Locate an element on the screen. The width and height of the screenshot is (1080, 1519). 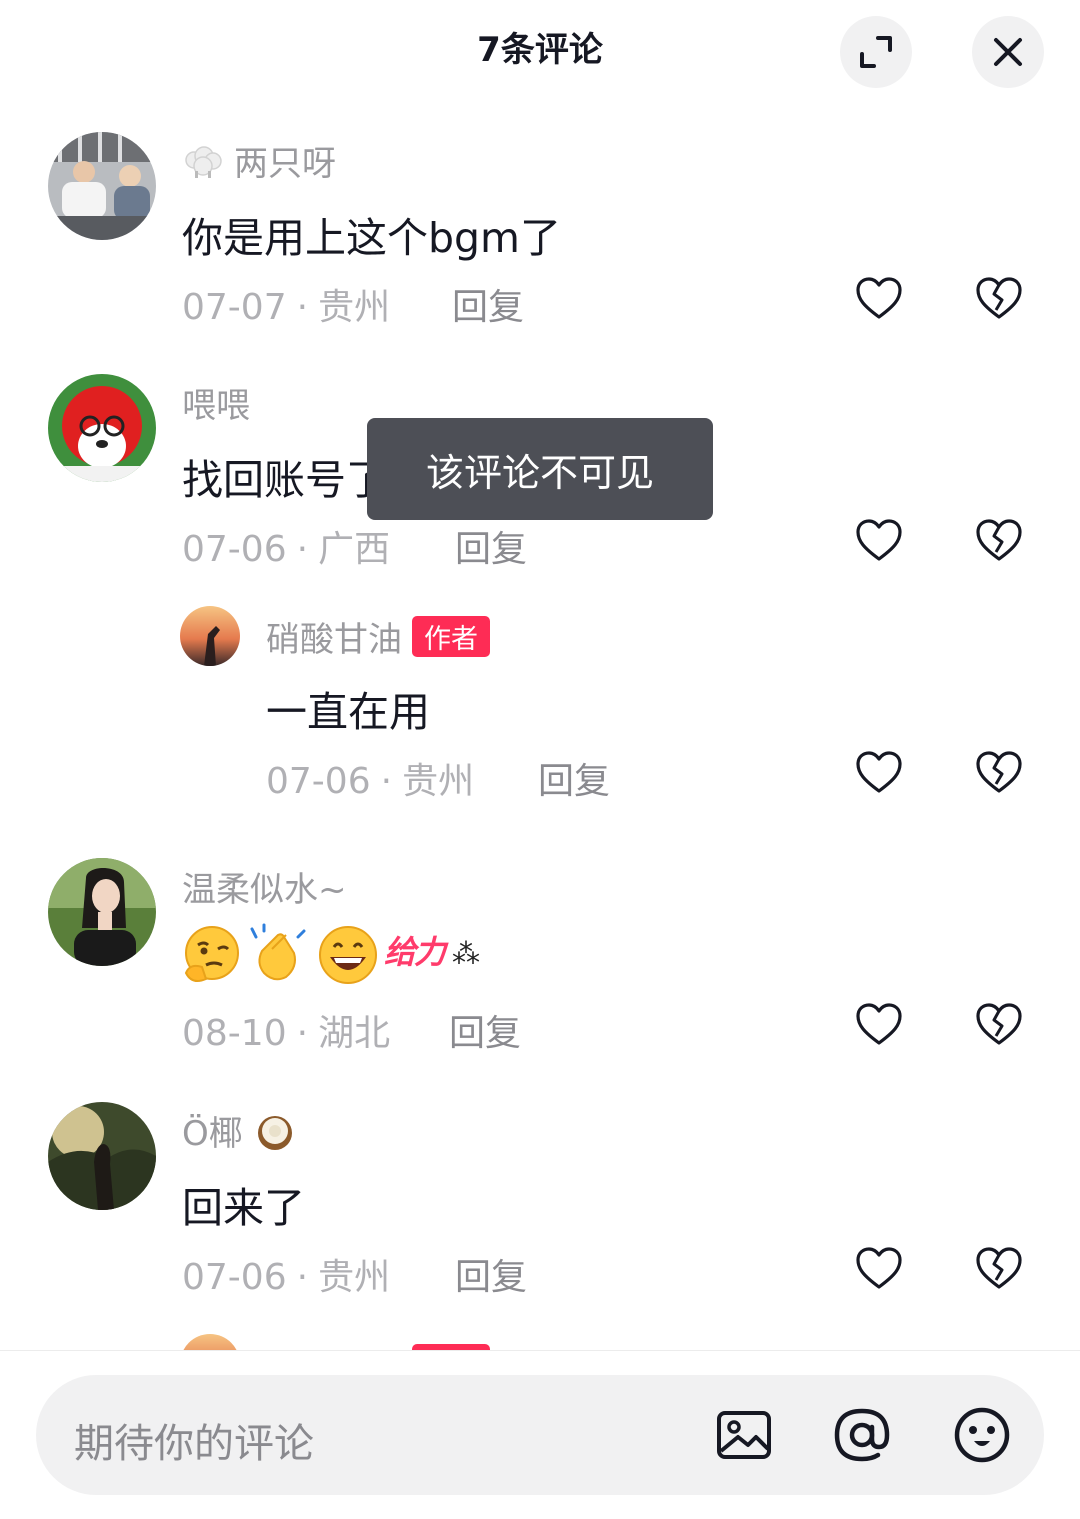
comment-meta: 07-06 · 广西 is located at coordinates (286, 549).